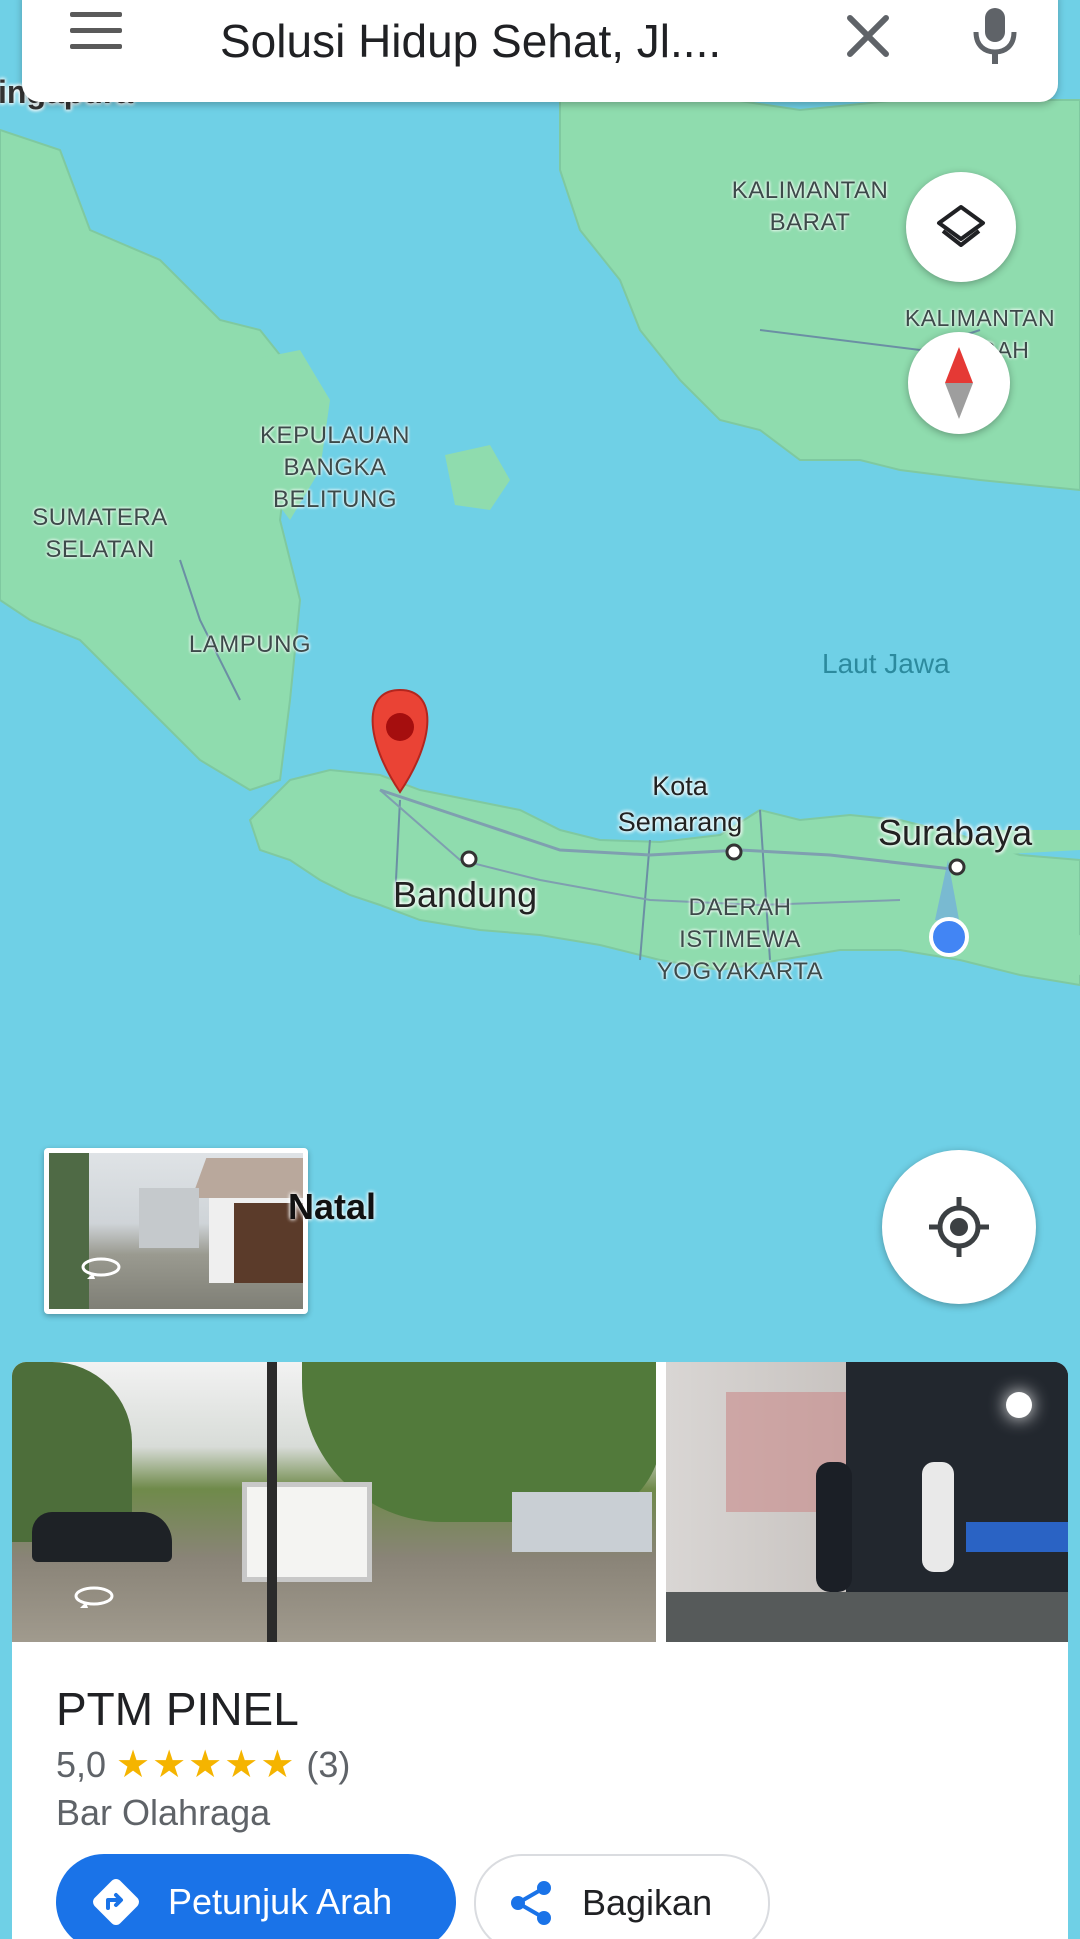 Image resolution: width=1080 pixels, height=1939 pixels. What do you see at coordinates (886, 663) in the screenshot?
I see `sea-label: Laut Jawa` at bounding box center [886, 663].